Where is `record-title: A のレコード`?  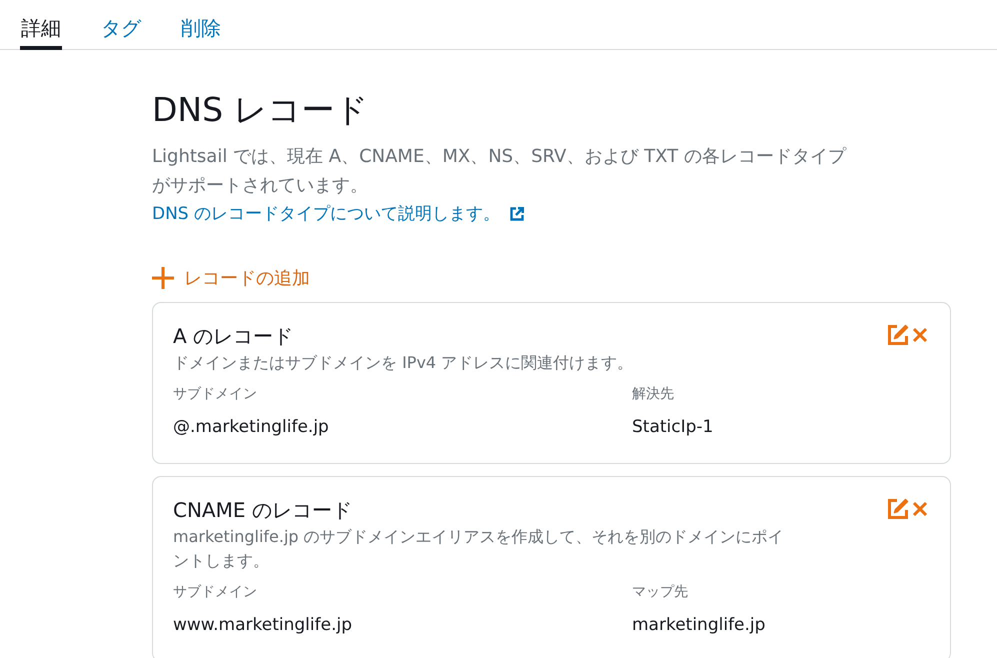 record-title: A のレコード is located at coordinates (233, 336).